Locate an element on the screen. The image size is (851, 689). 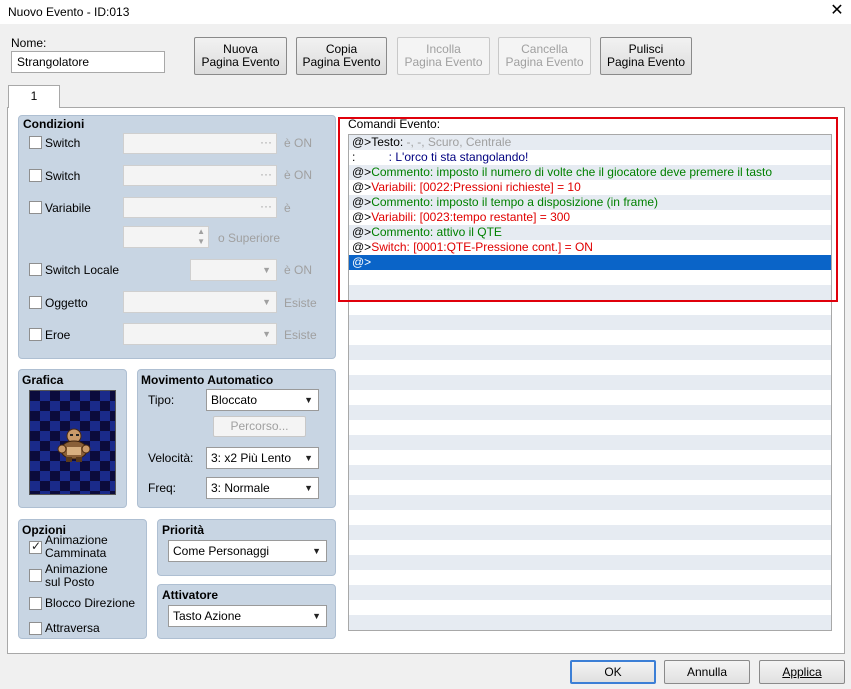
move-type-dropdown: Bloccato ▼ is located at coordinates (262, 400).